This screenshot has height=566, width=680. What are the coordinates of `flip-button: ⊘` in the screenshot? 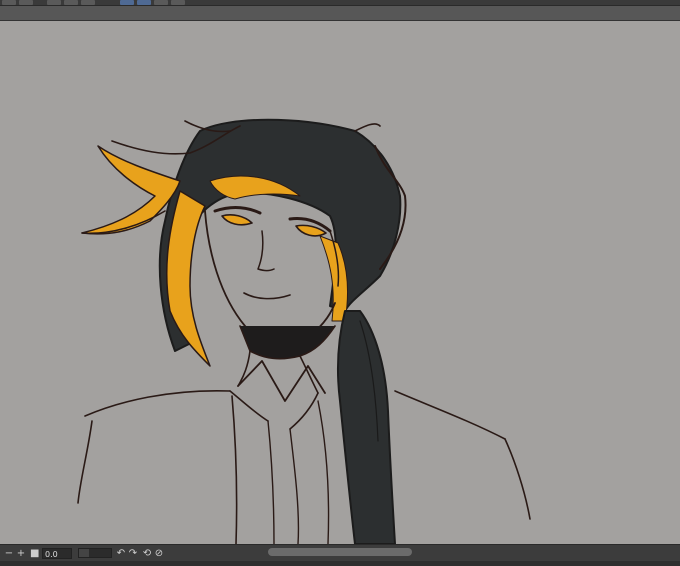 It's located at (159, 554).